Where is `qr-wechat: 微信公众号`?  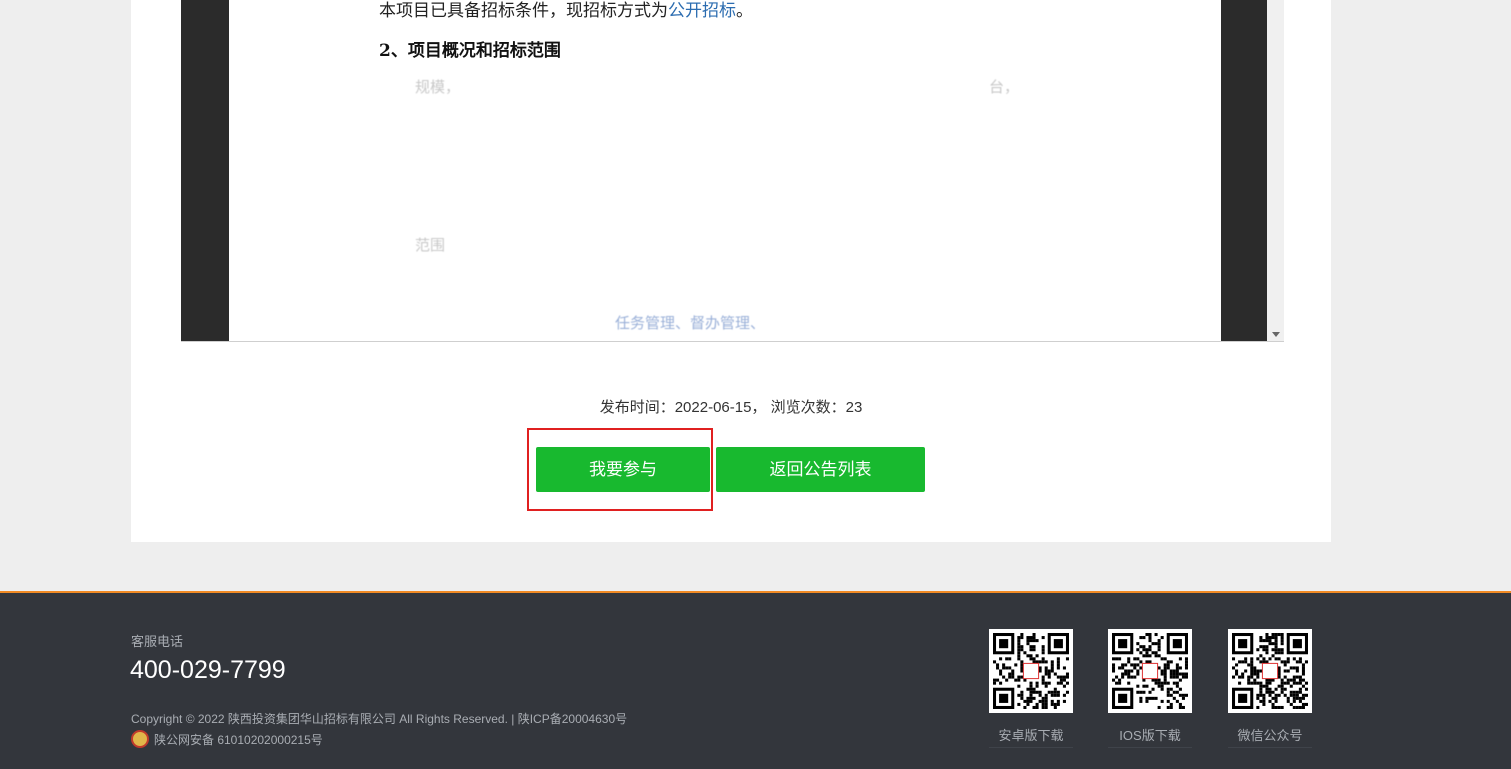 qr-wechat: 微信公众号 is located at coordinates (1270, 688).